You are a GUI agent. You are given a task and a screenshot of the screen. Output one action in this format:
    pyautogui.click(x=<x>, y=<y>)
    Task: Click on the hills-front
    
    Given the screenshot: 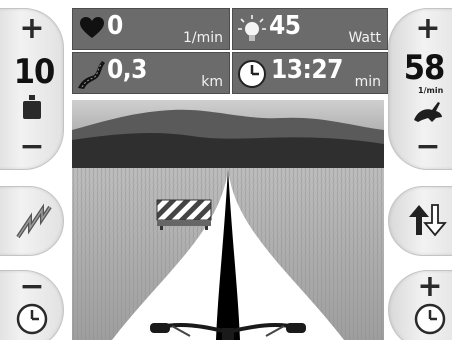 What is the action you would take?
    pyautogui.click(x=228, y=152)
    